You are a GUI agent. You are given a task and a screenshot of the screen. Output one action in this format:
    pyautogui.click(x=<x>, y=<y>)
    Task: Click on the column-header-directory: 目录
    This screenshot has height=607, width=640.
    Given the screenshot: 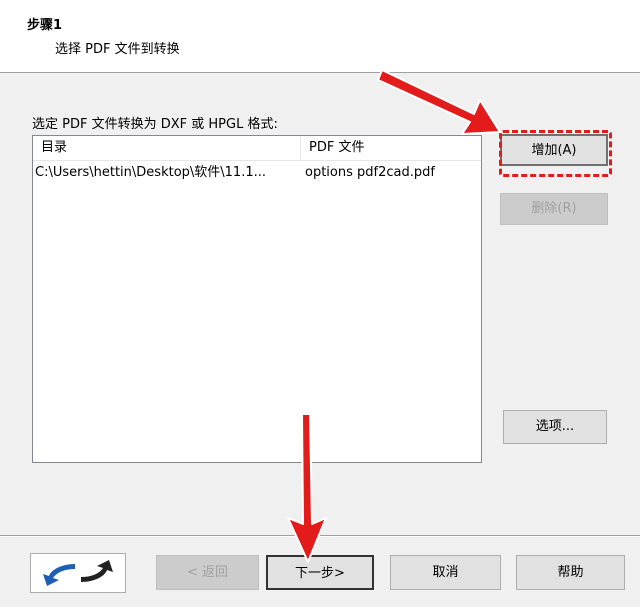 What is the action you would take?
    pyautogui.click(x=167, y=148)
    